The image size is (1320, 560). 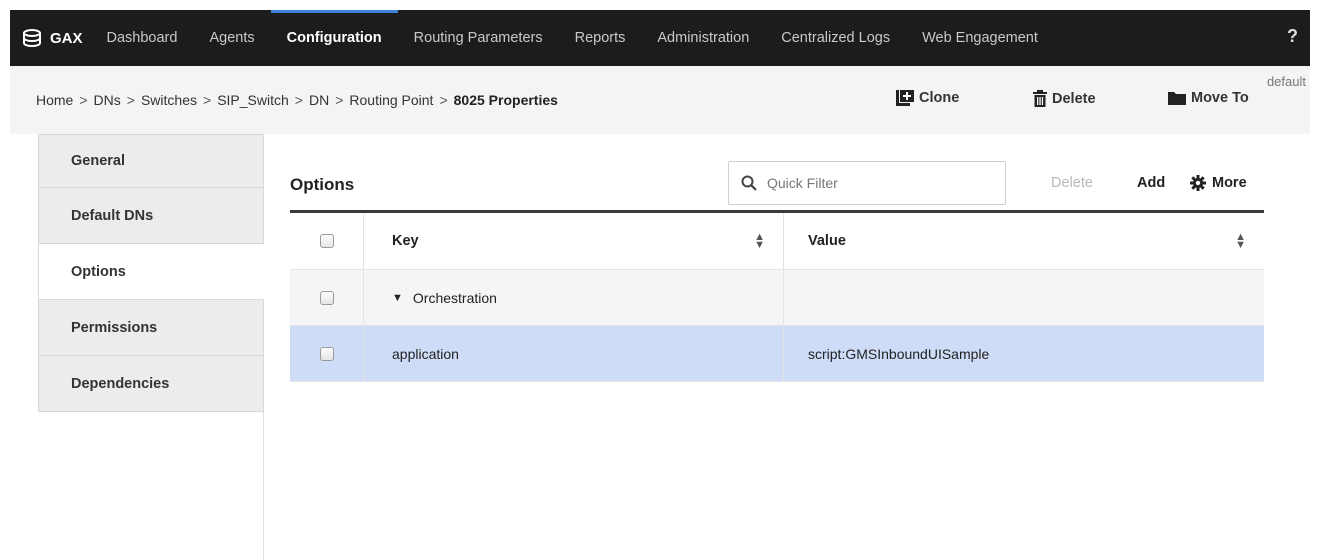 What do you see at coordinates (574, 241) in the screenshot?
I see `key-column-header: Key ▲ ▼` at bounding box center [574, 241].